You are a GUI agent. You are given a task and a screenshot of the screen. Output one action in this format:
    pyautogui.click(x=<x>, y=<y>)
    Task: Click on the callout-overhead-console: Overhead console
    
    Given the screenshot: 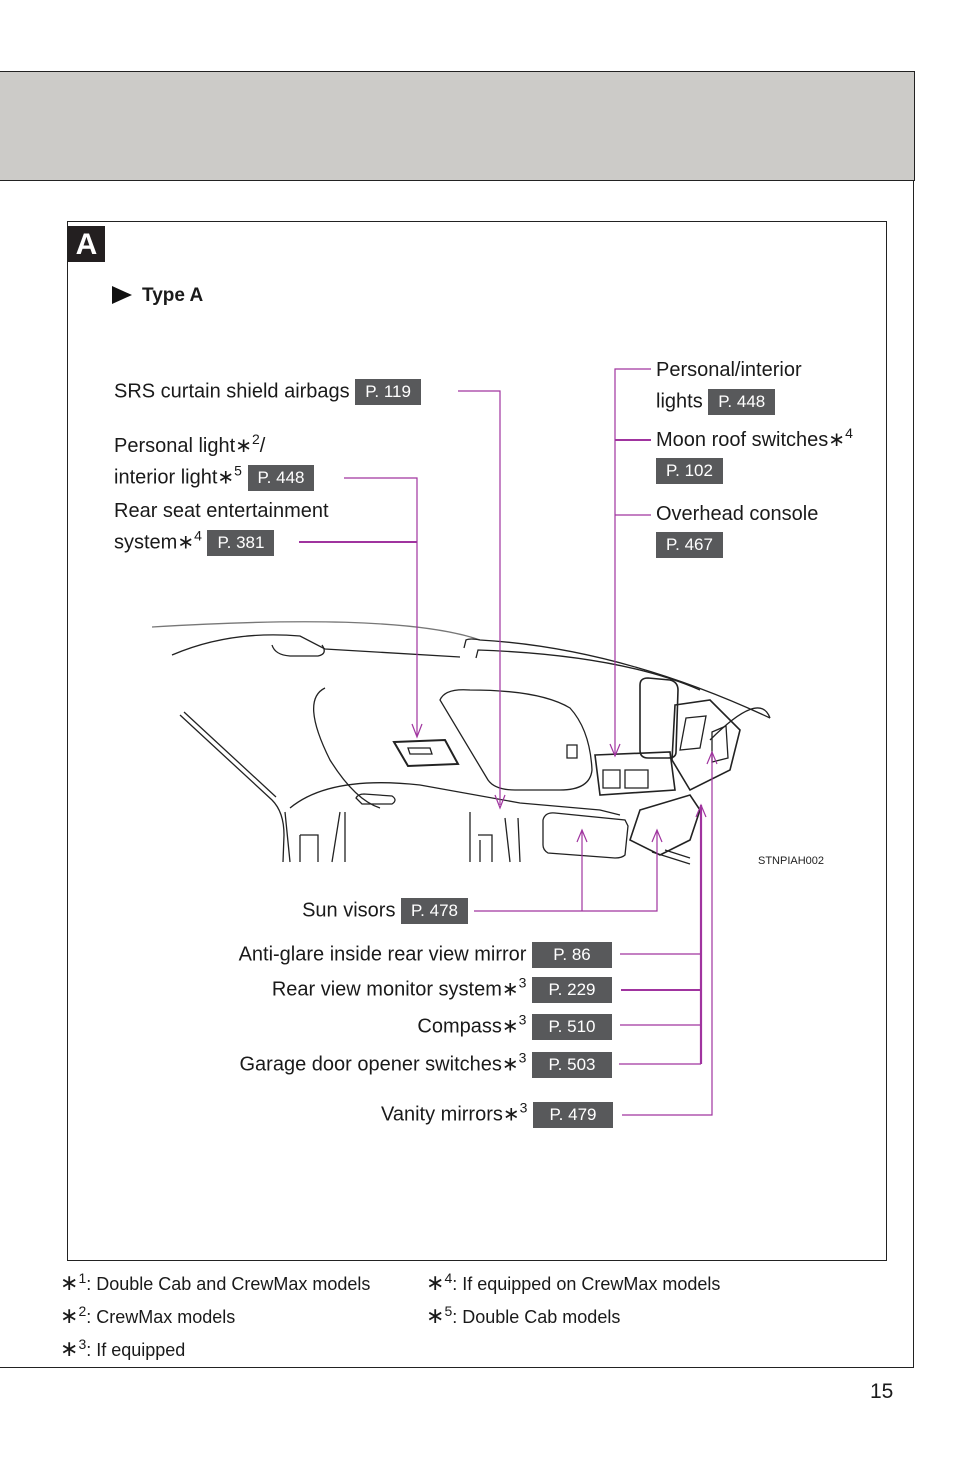 What is the action you would take?
    pyautogui.click(x=737, y=514)
    